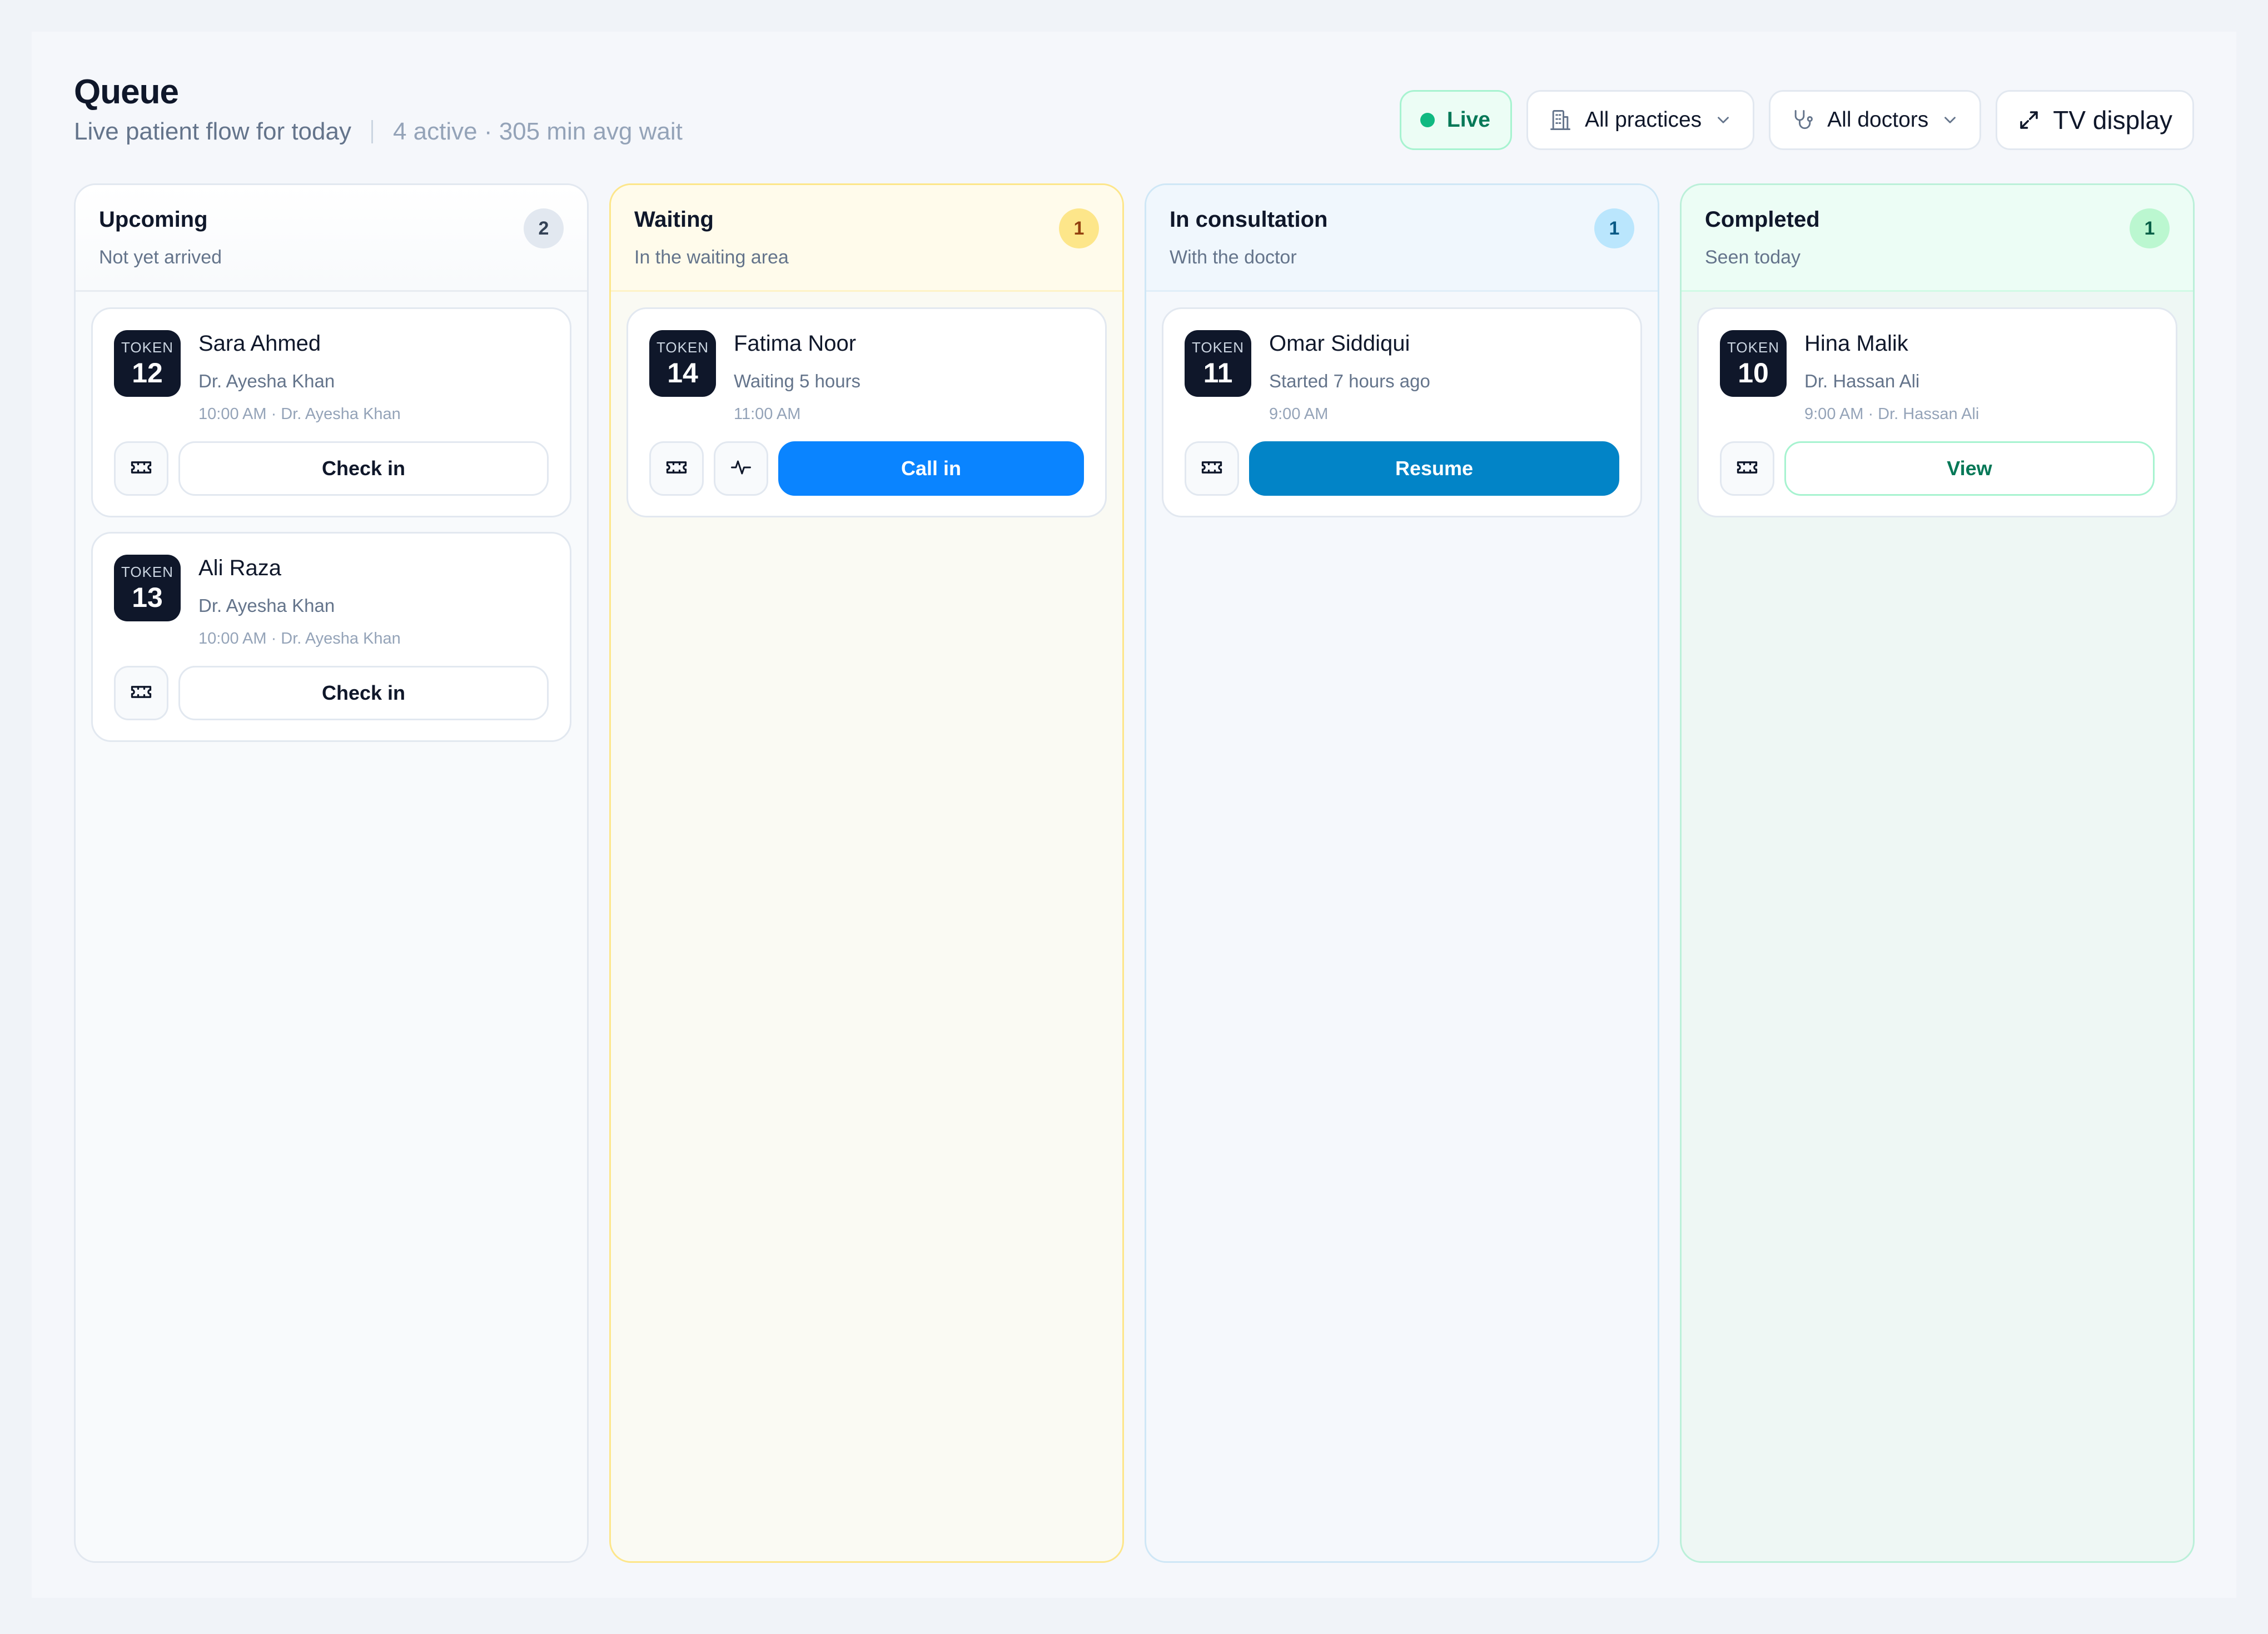  I want to click on expand-icon, so click(2029, 120).